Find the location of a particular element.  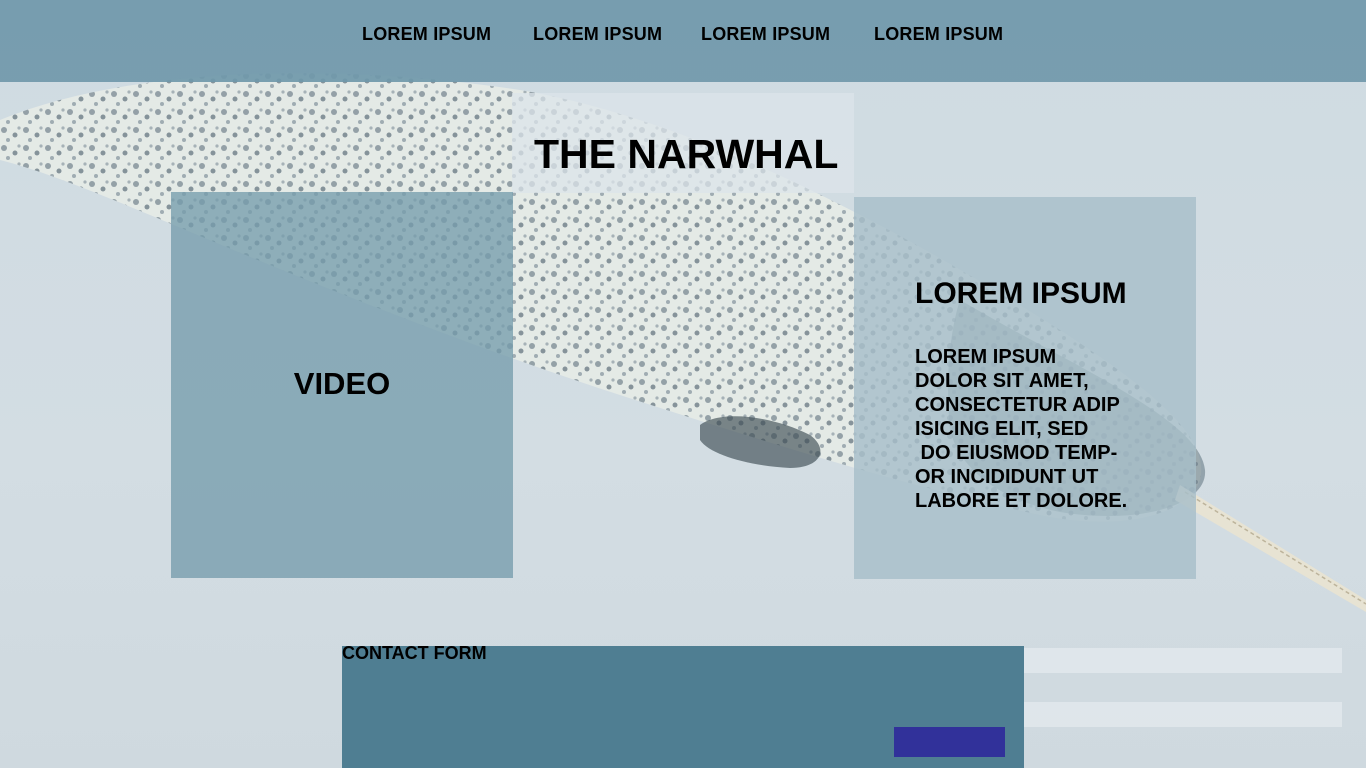

video-player: VIDEO is located at coordinates (342, 385).